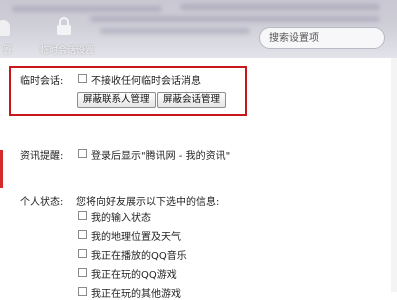 This screenshot has width=397, height=300. Describe the element at coordinates (160, 154) in the screenshot. I see `news-checkbox-label: 登录后显示"腾讯网 - 我的资讯"` at that location.